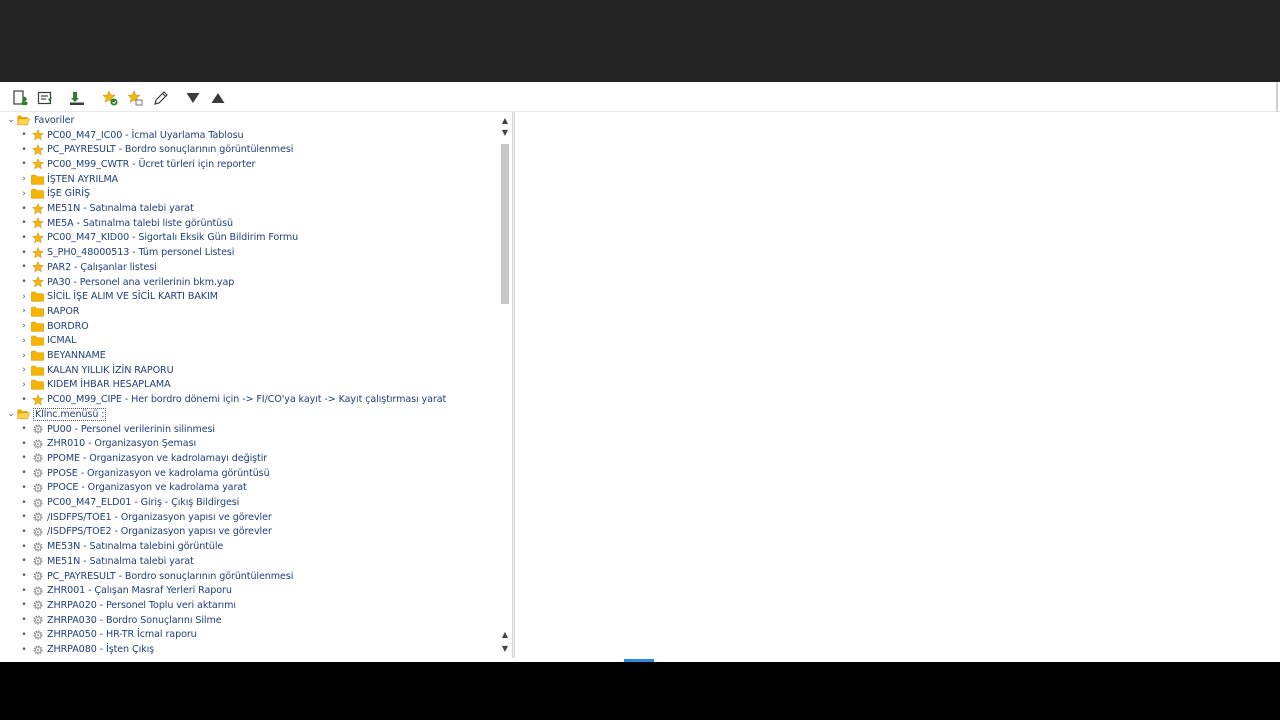 This screenshot has width=1280, height=720. Describe the element at coordinates (249, 561) in the screenshot. I see `tree-transaction-item: • ME51N - Satınalma talebi yarat` at that location.